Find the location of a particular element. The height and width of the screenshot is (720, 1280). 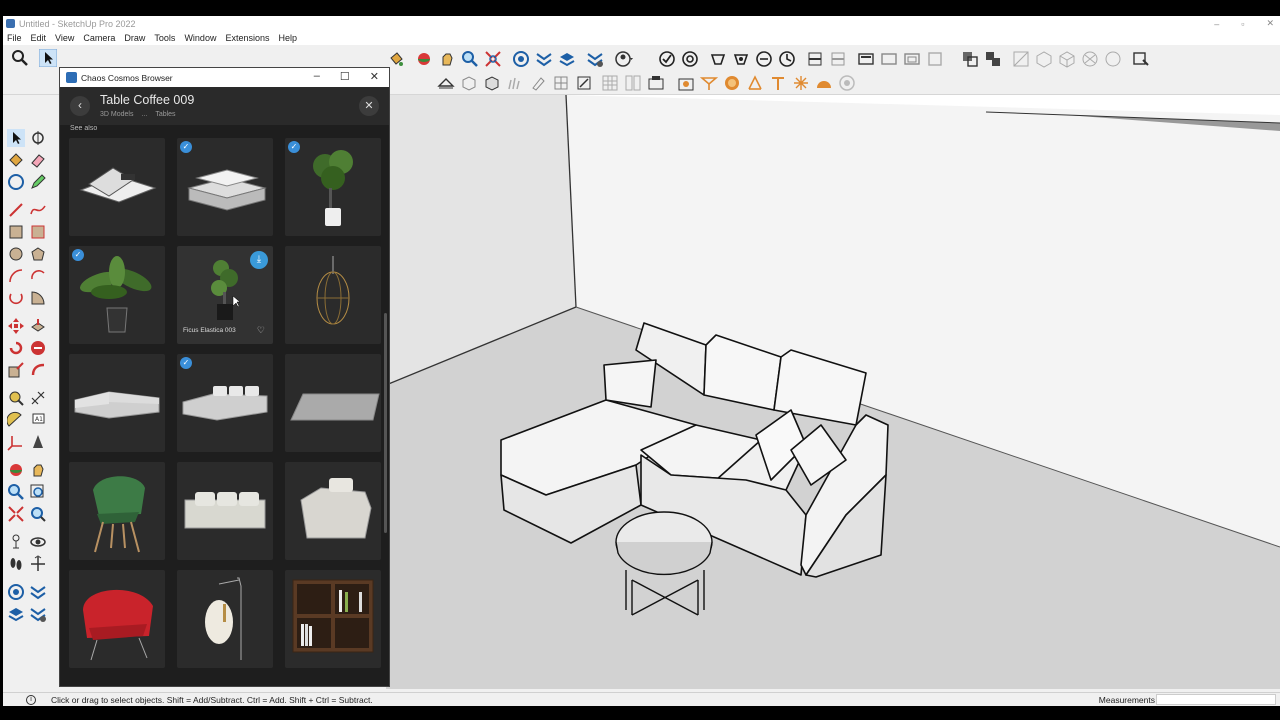

row2-r-icon is located at coordinates (847, 83).